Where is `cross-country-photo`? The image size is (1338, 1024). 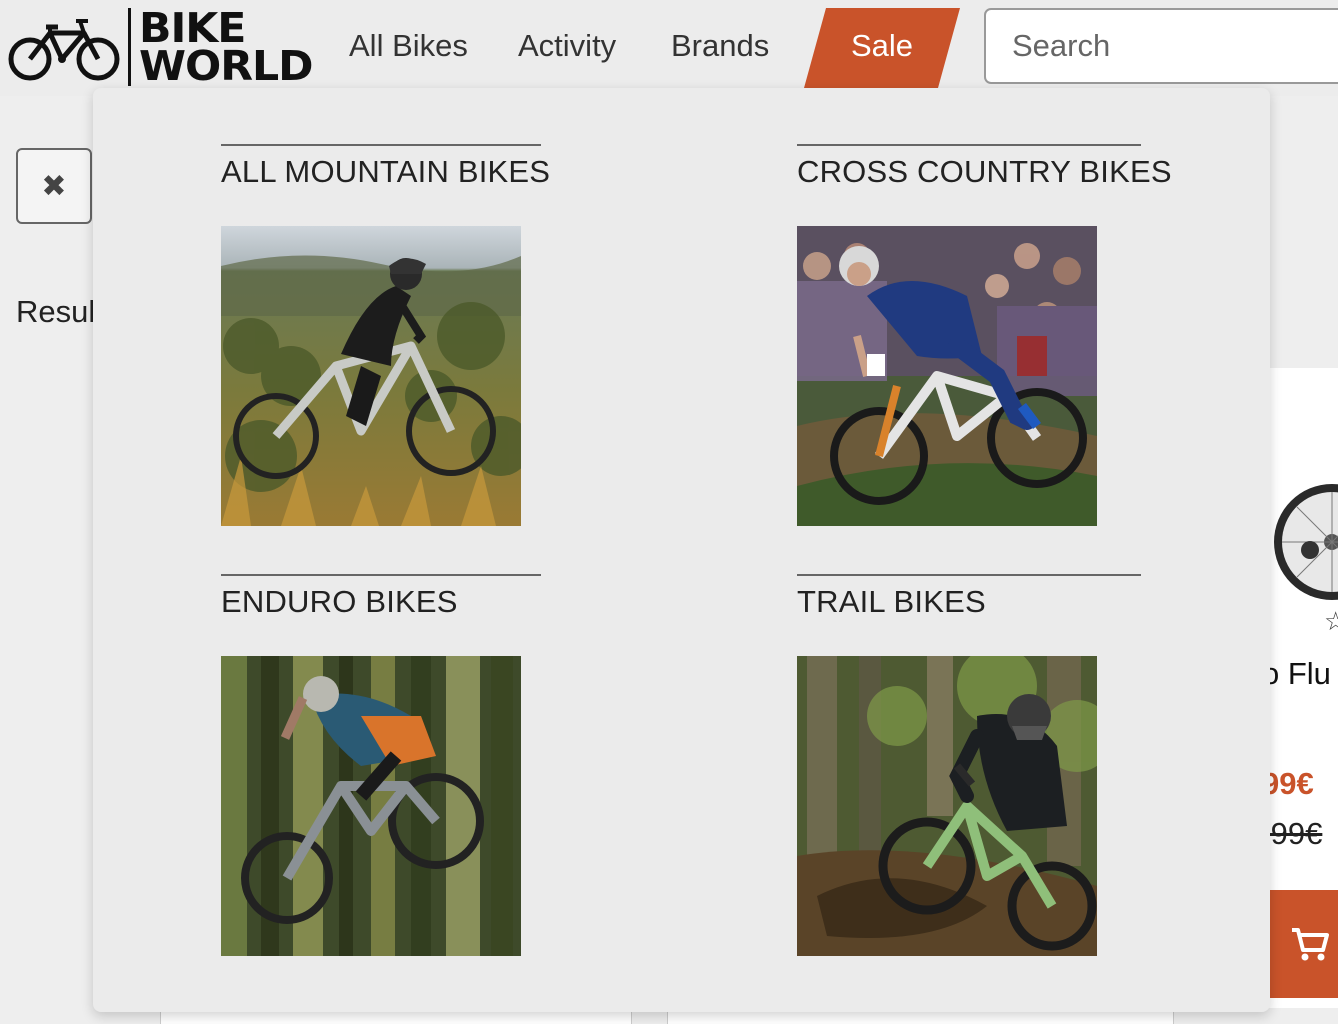 cross-country-photo is located at coordinates (947, 376).